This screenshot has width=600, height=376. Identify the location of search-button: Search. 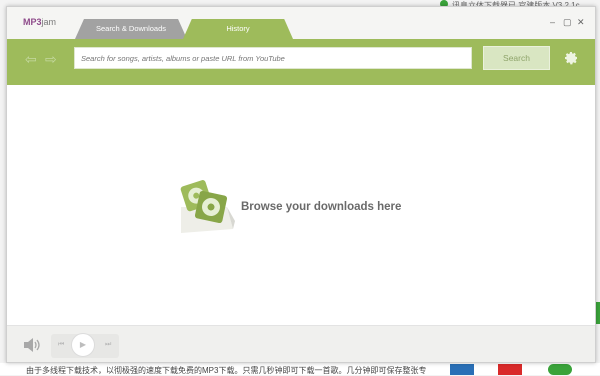
(516, 58).